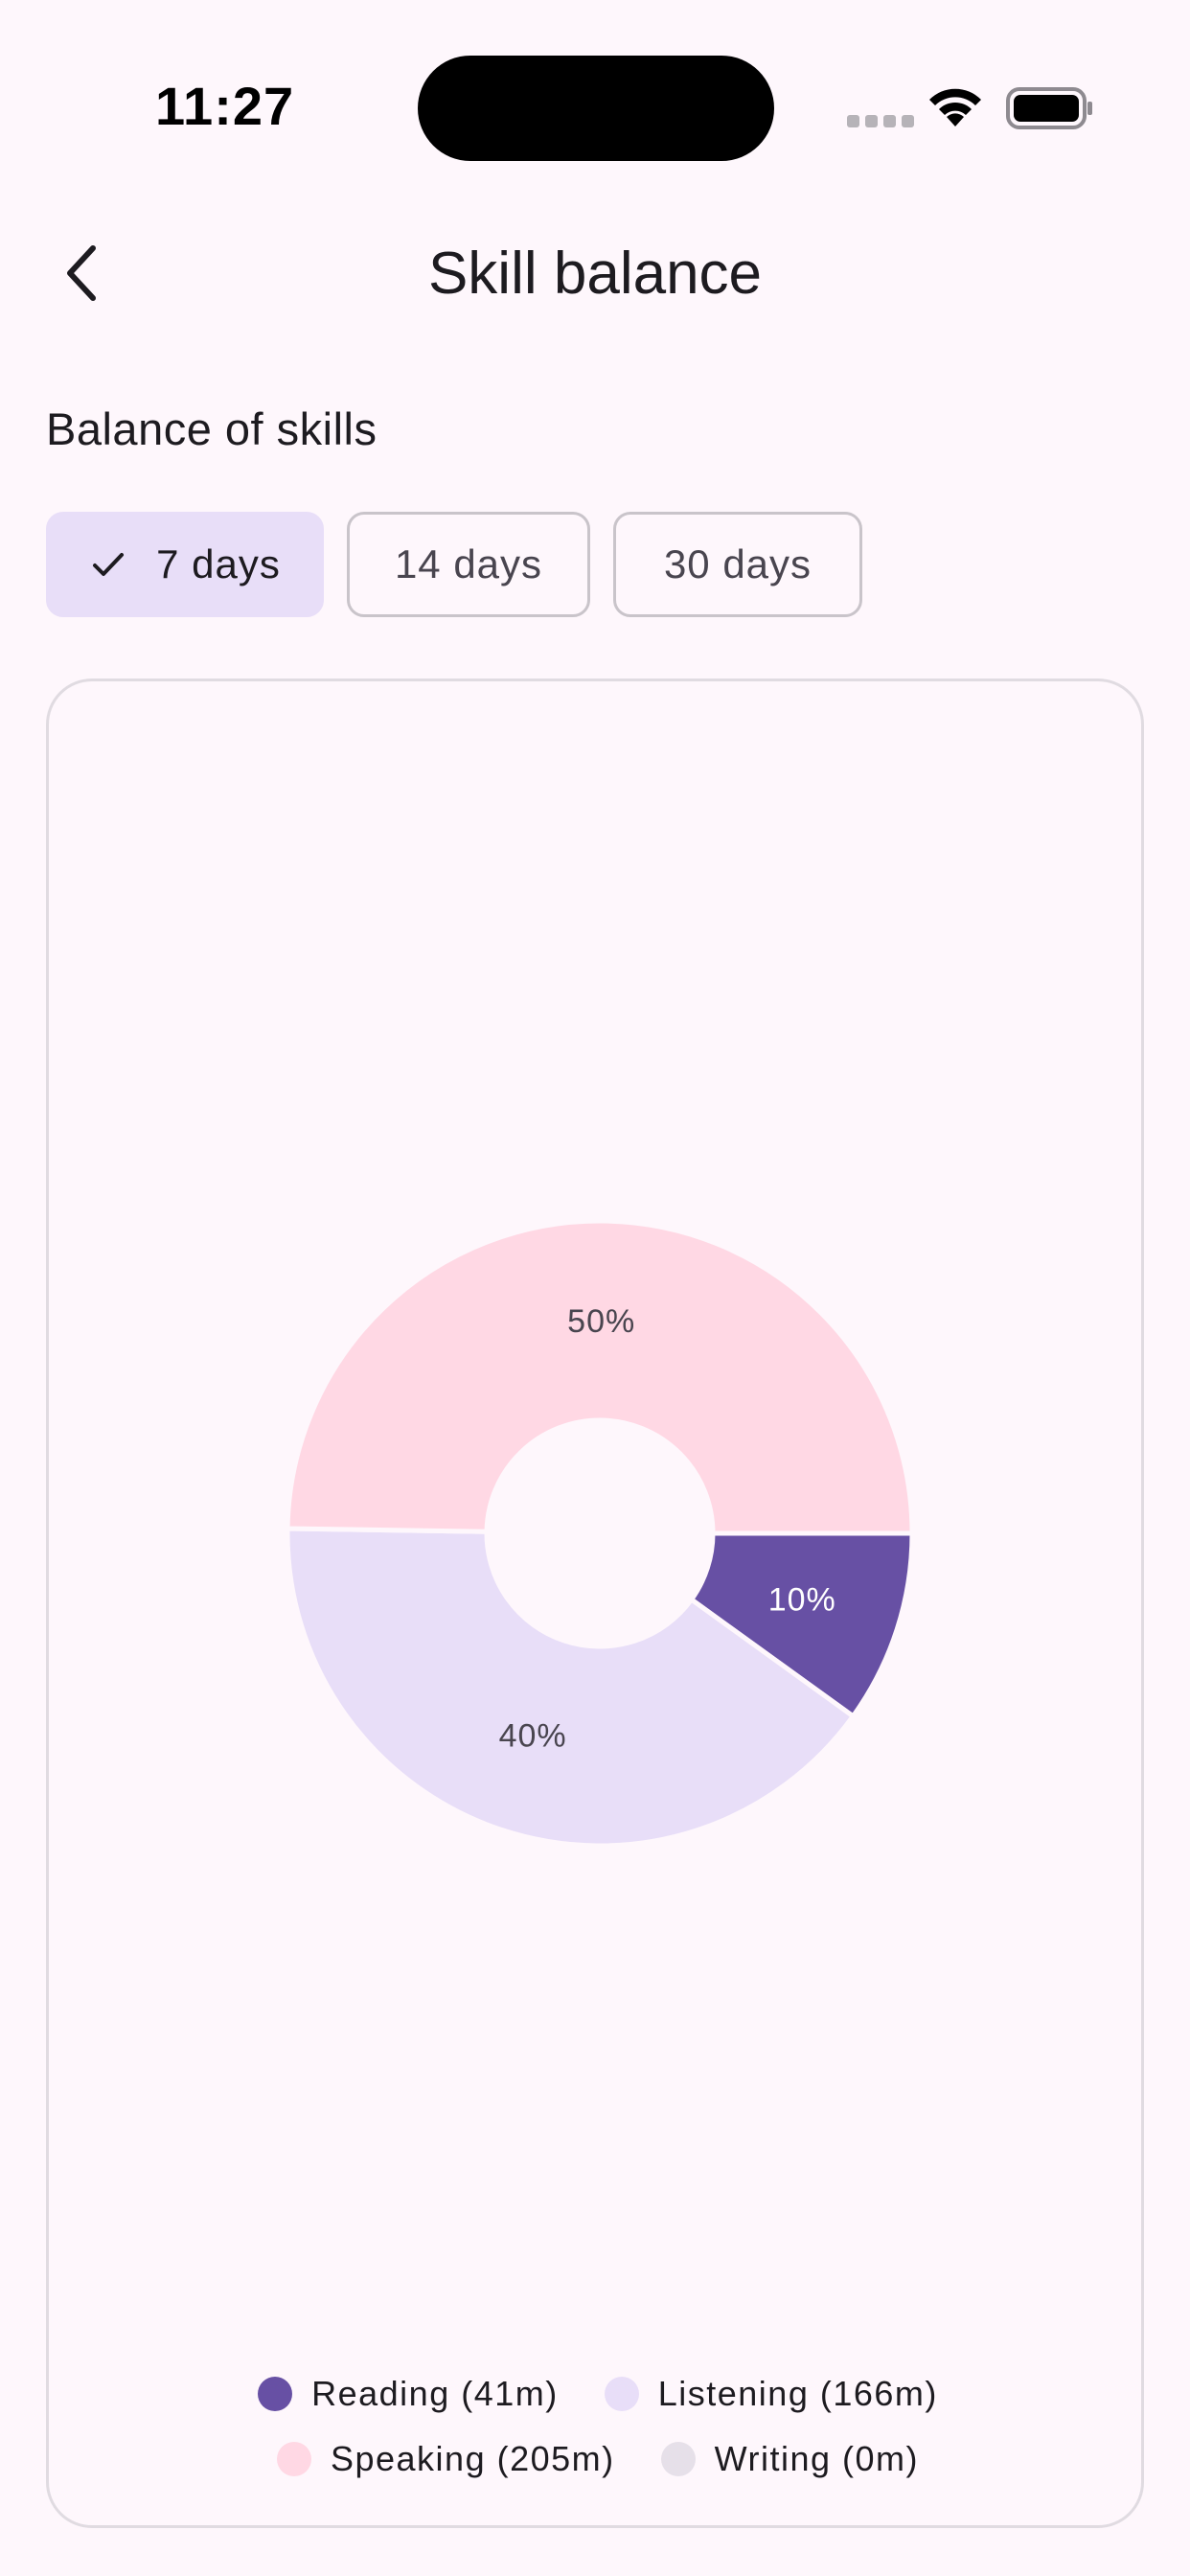 The width and height of the screenshot is (1190, 2576). Describe the element at coordinates (600, 1377) in the screenshot. I see `donut-slice-speaking` at that location.